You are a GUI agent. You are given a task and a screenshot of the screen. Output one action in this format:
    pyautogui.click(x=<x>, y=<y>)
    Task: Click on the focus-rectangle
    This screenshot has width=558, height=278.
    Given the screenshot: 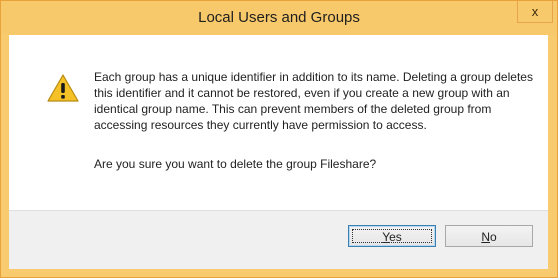 What is the action you would take?
    pyautogui.click(x=392, y=236)
    